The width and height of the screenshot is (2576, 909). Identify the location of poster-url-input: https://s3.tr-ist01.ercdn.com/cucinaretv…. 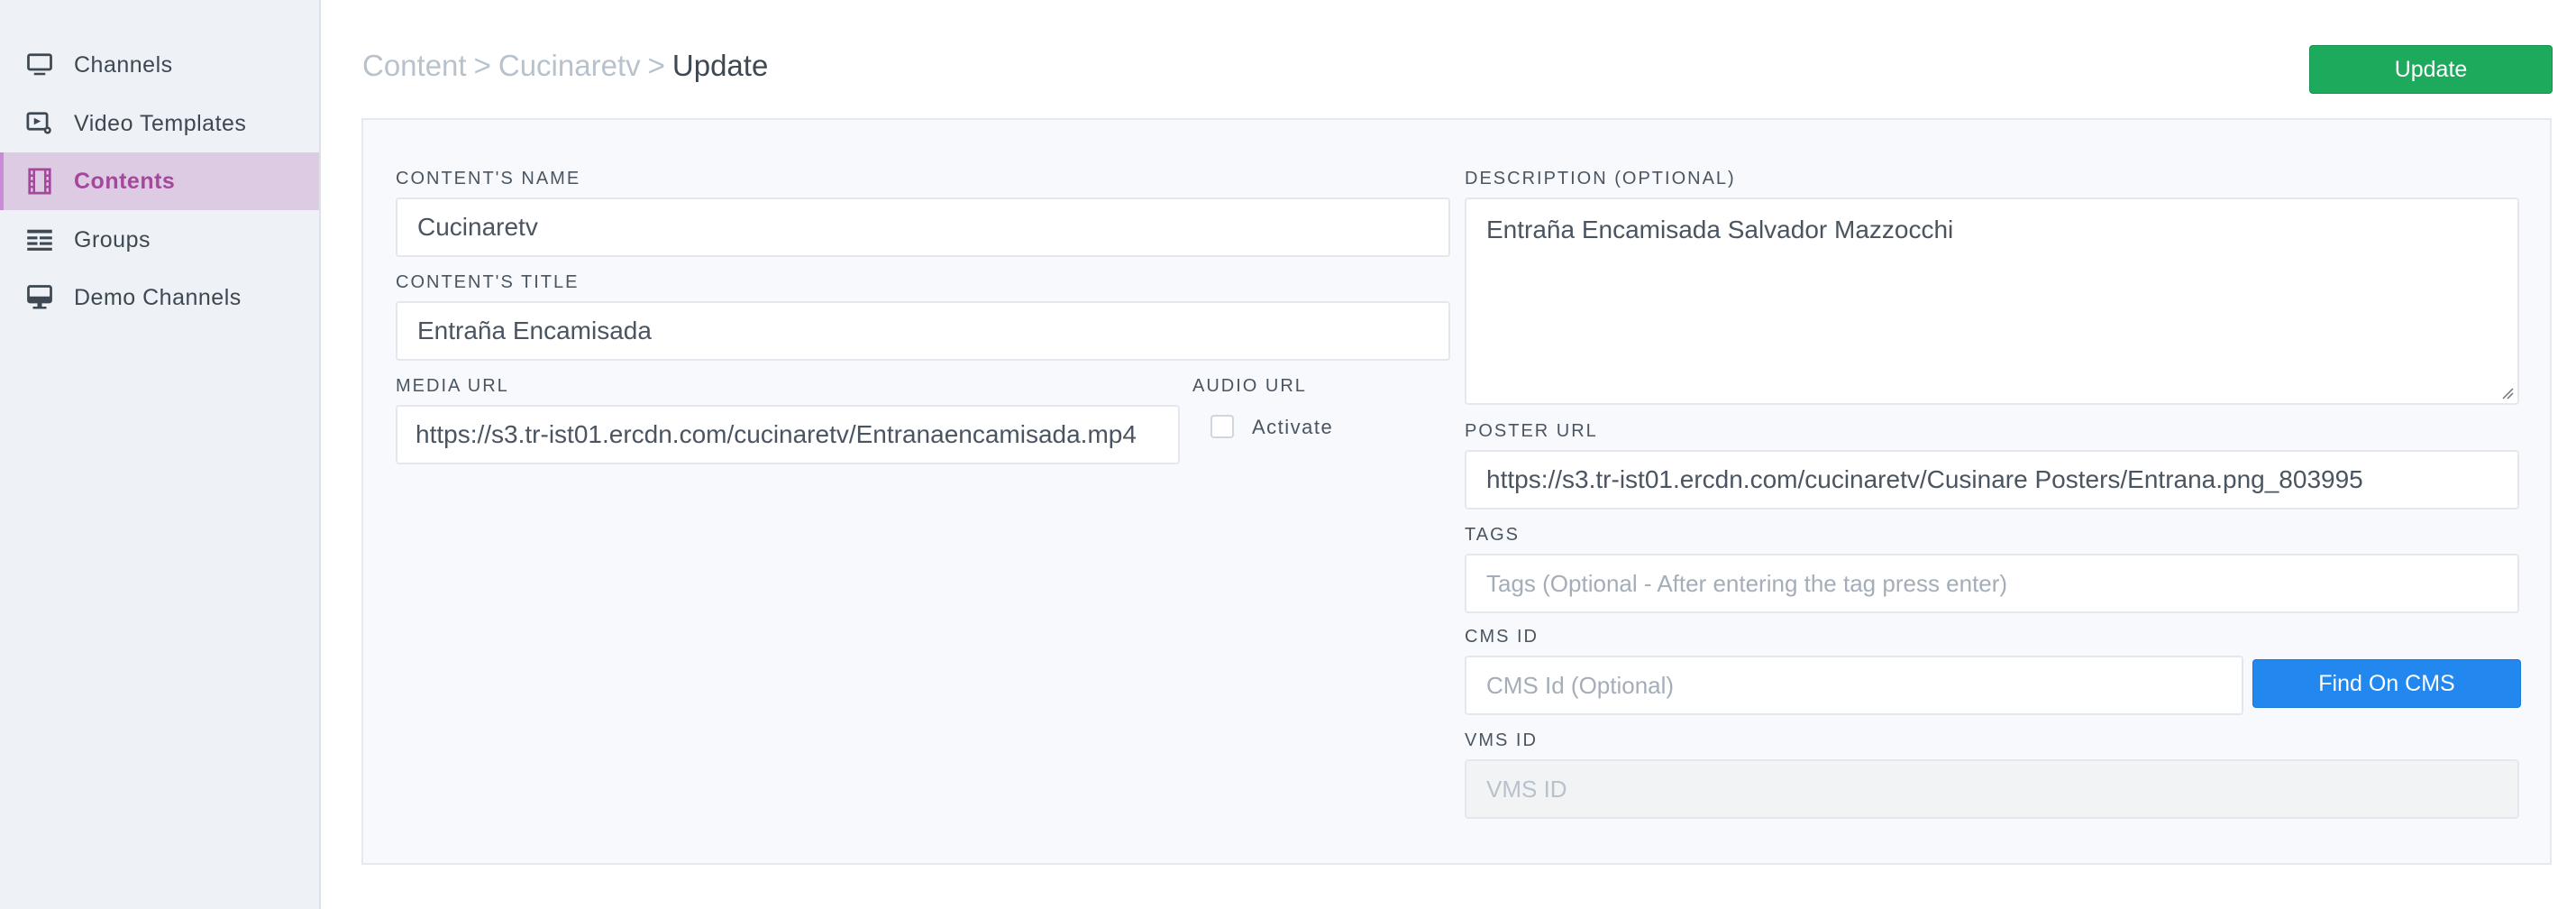
(1992, 480).